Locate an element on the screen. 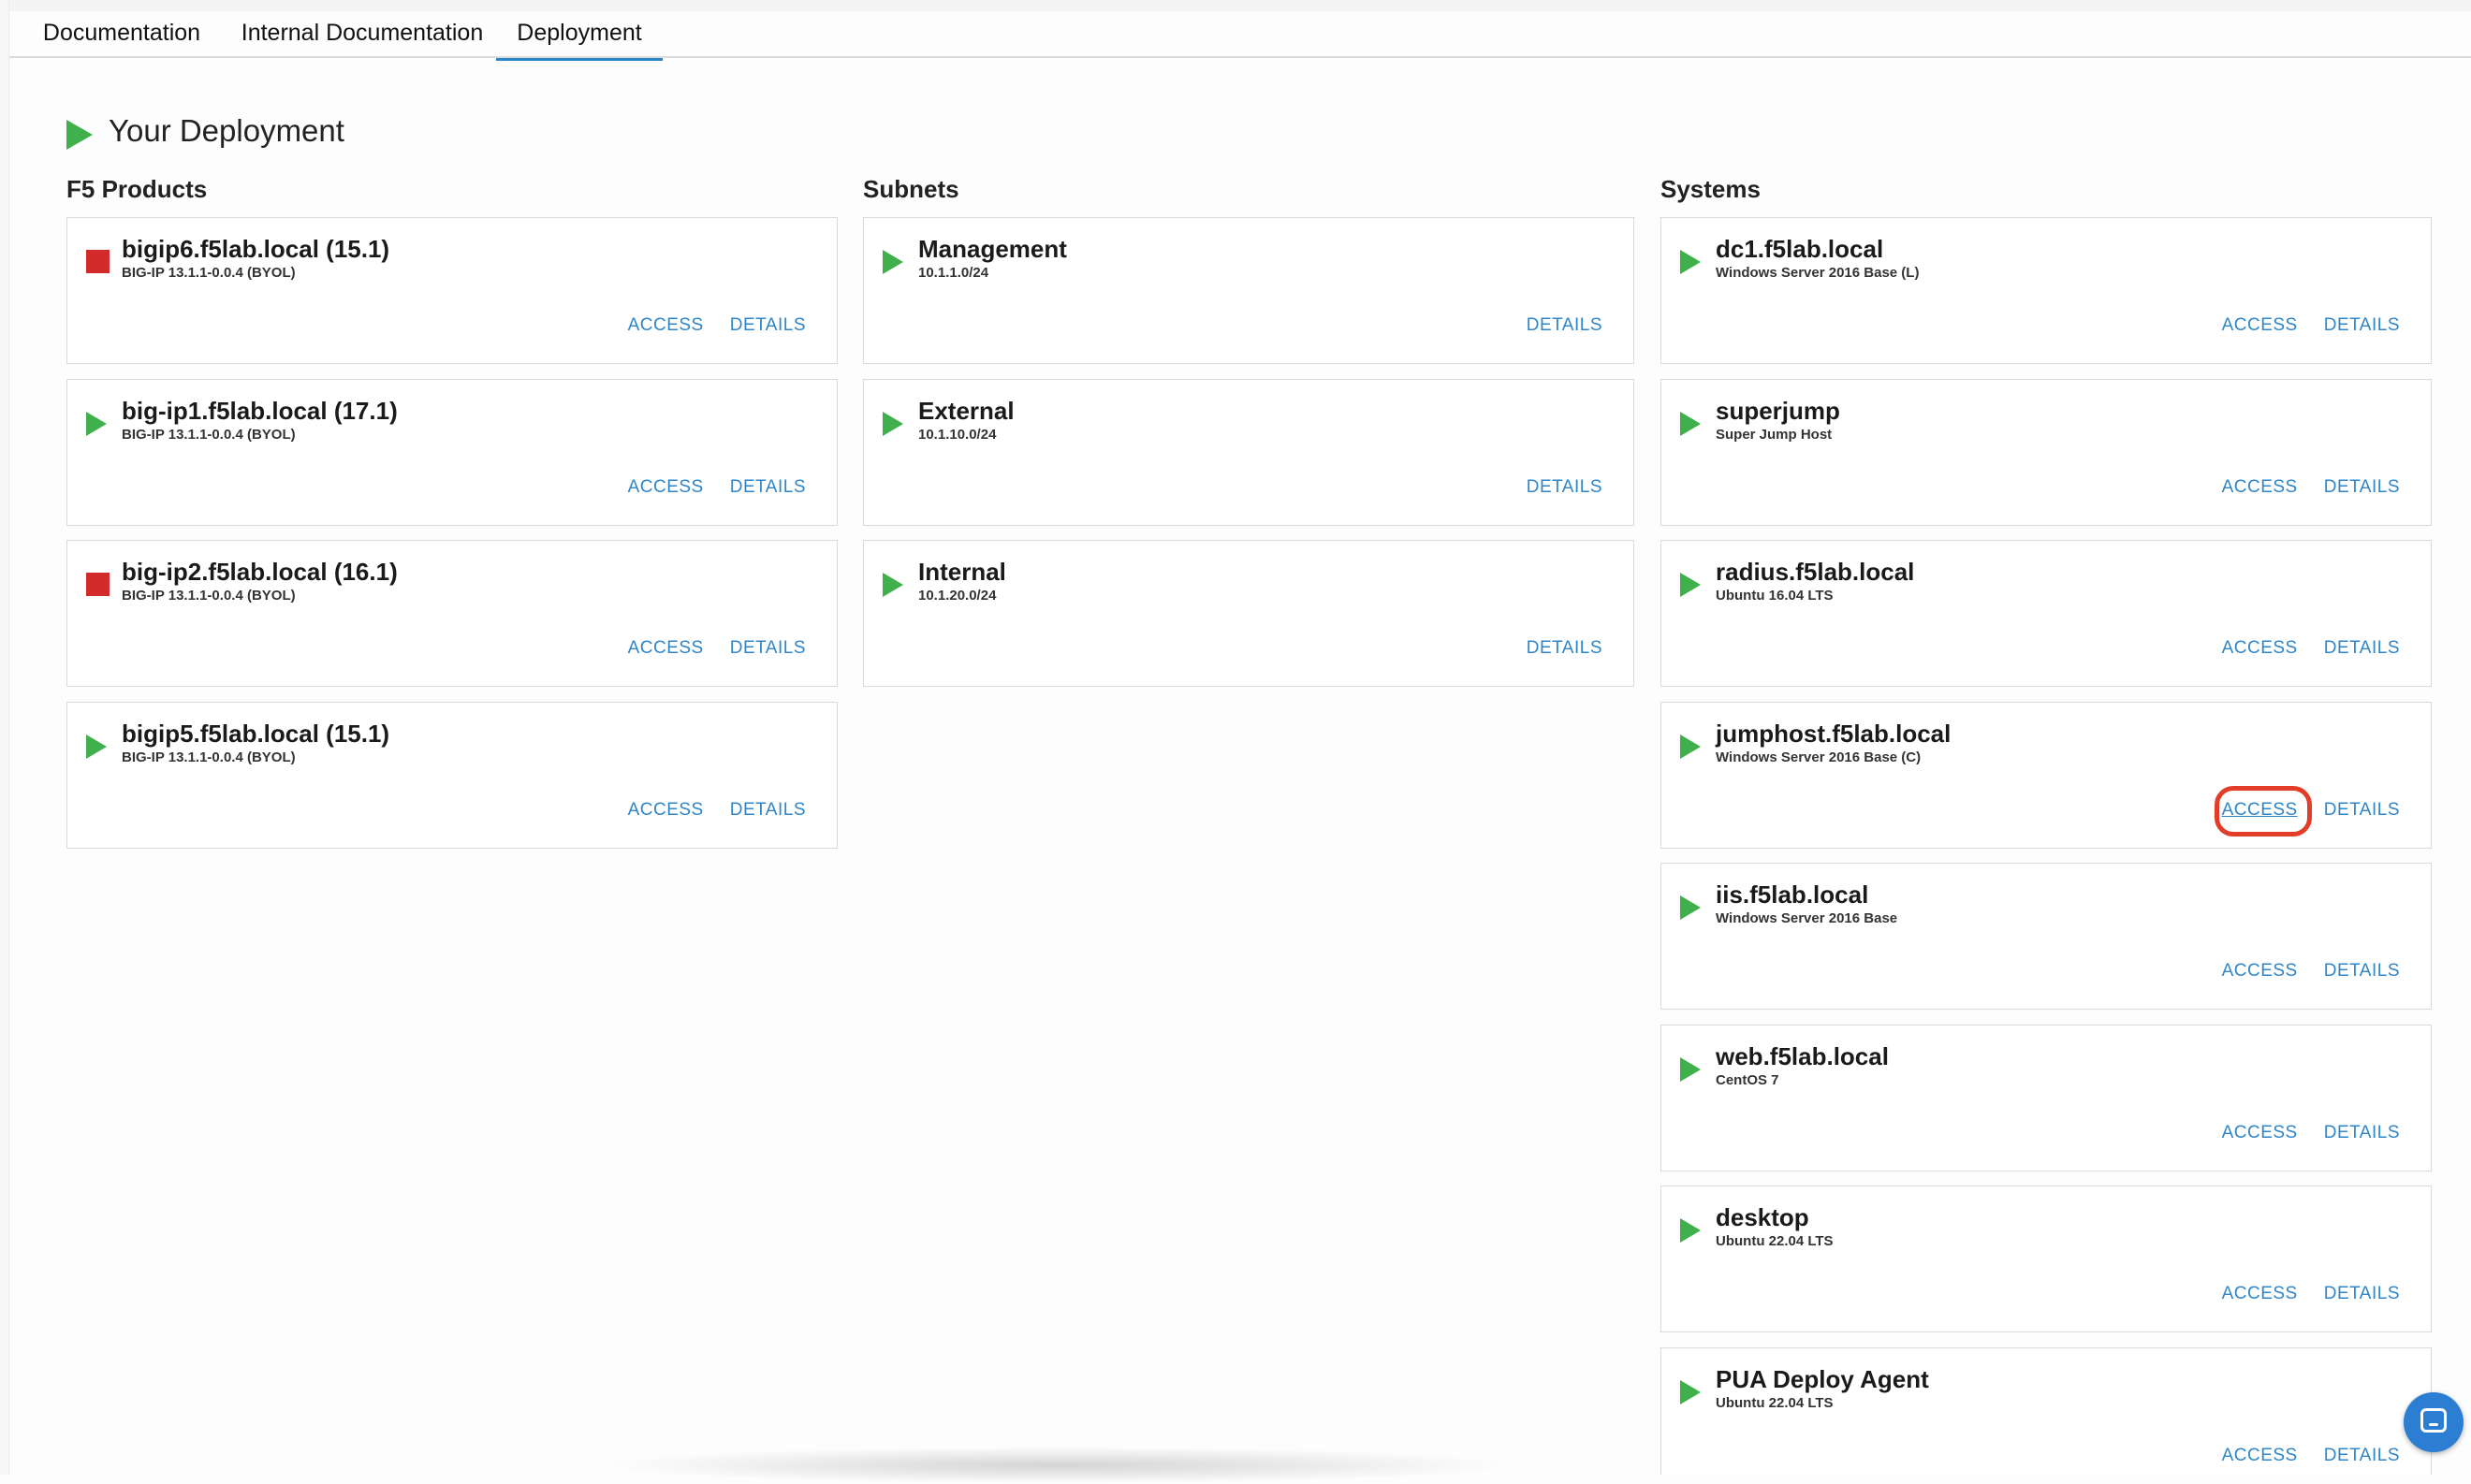  card-title: jumphost.f5lab.local is located at coordinates (1834, 734).